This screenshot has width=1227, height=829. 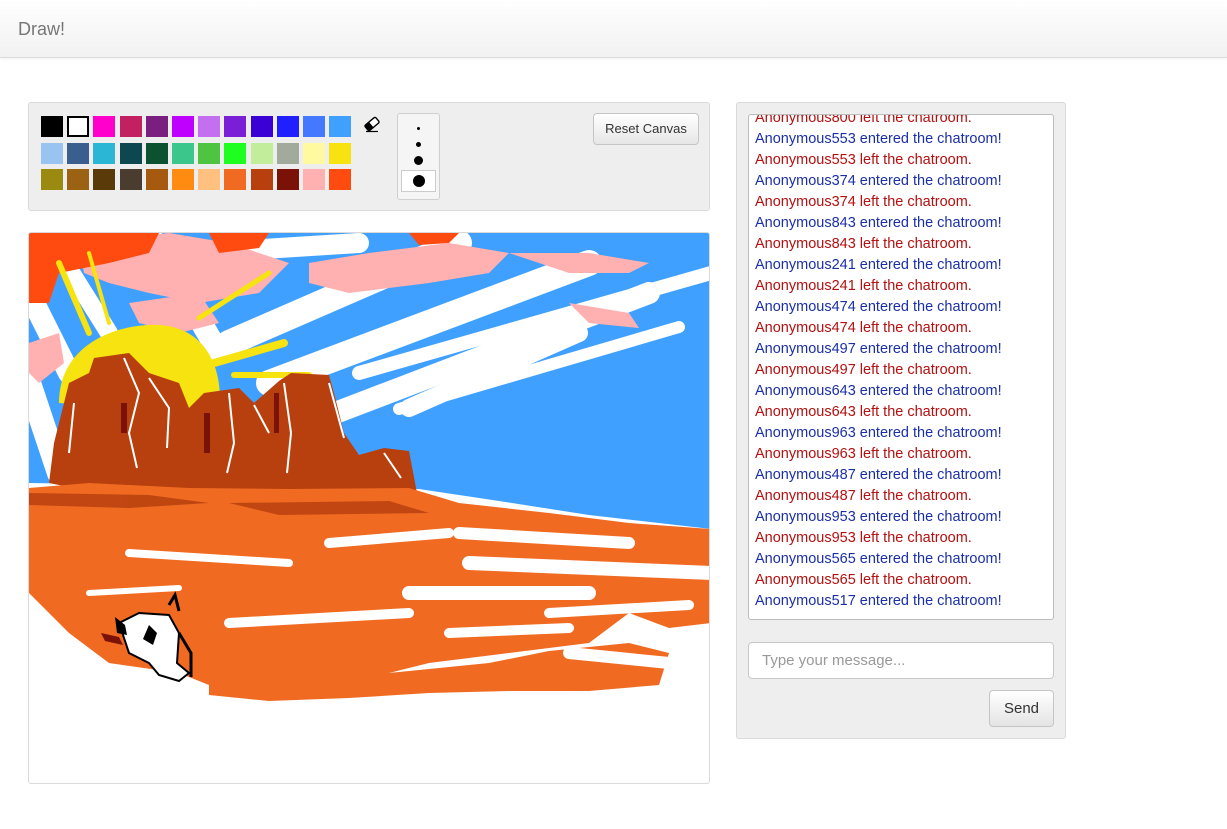 What do you see at coordinates (901, 660) in the screenshot?
I see `message-input` at bounding box center [901, 660].